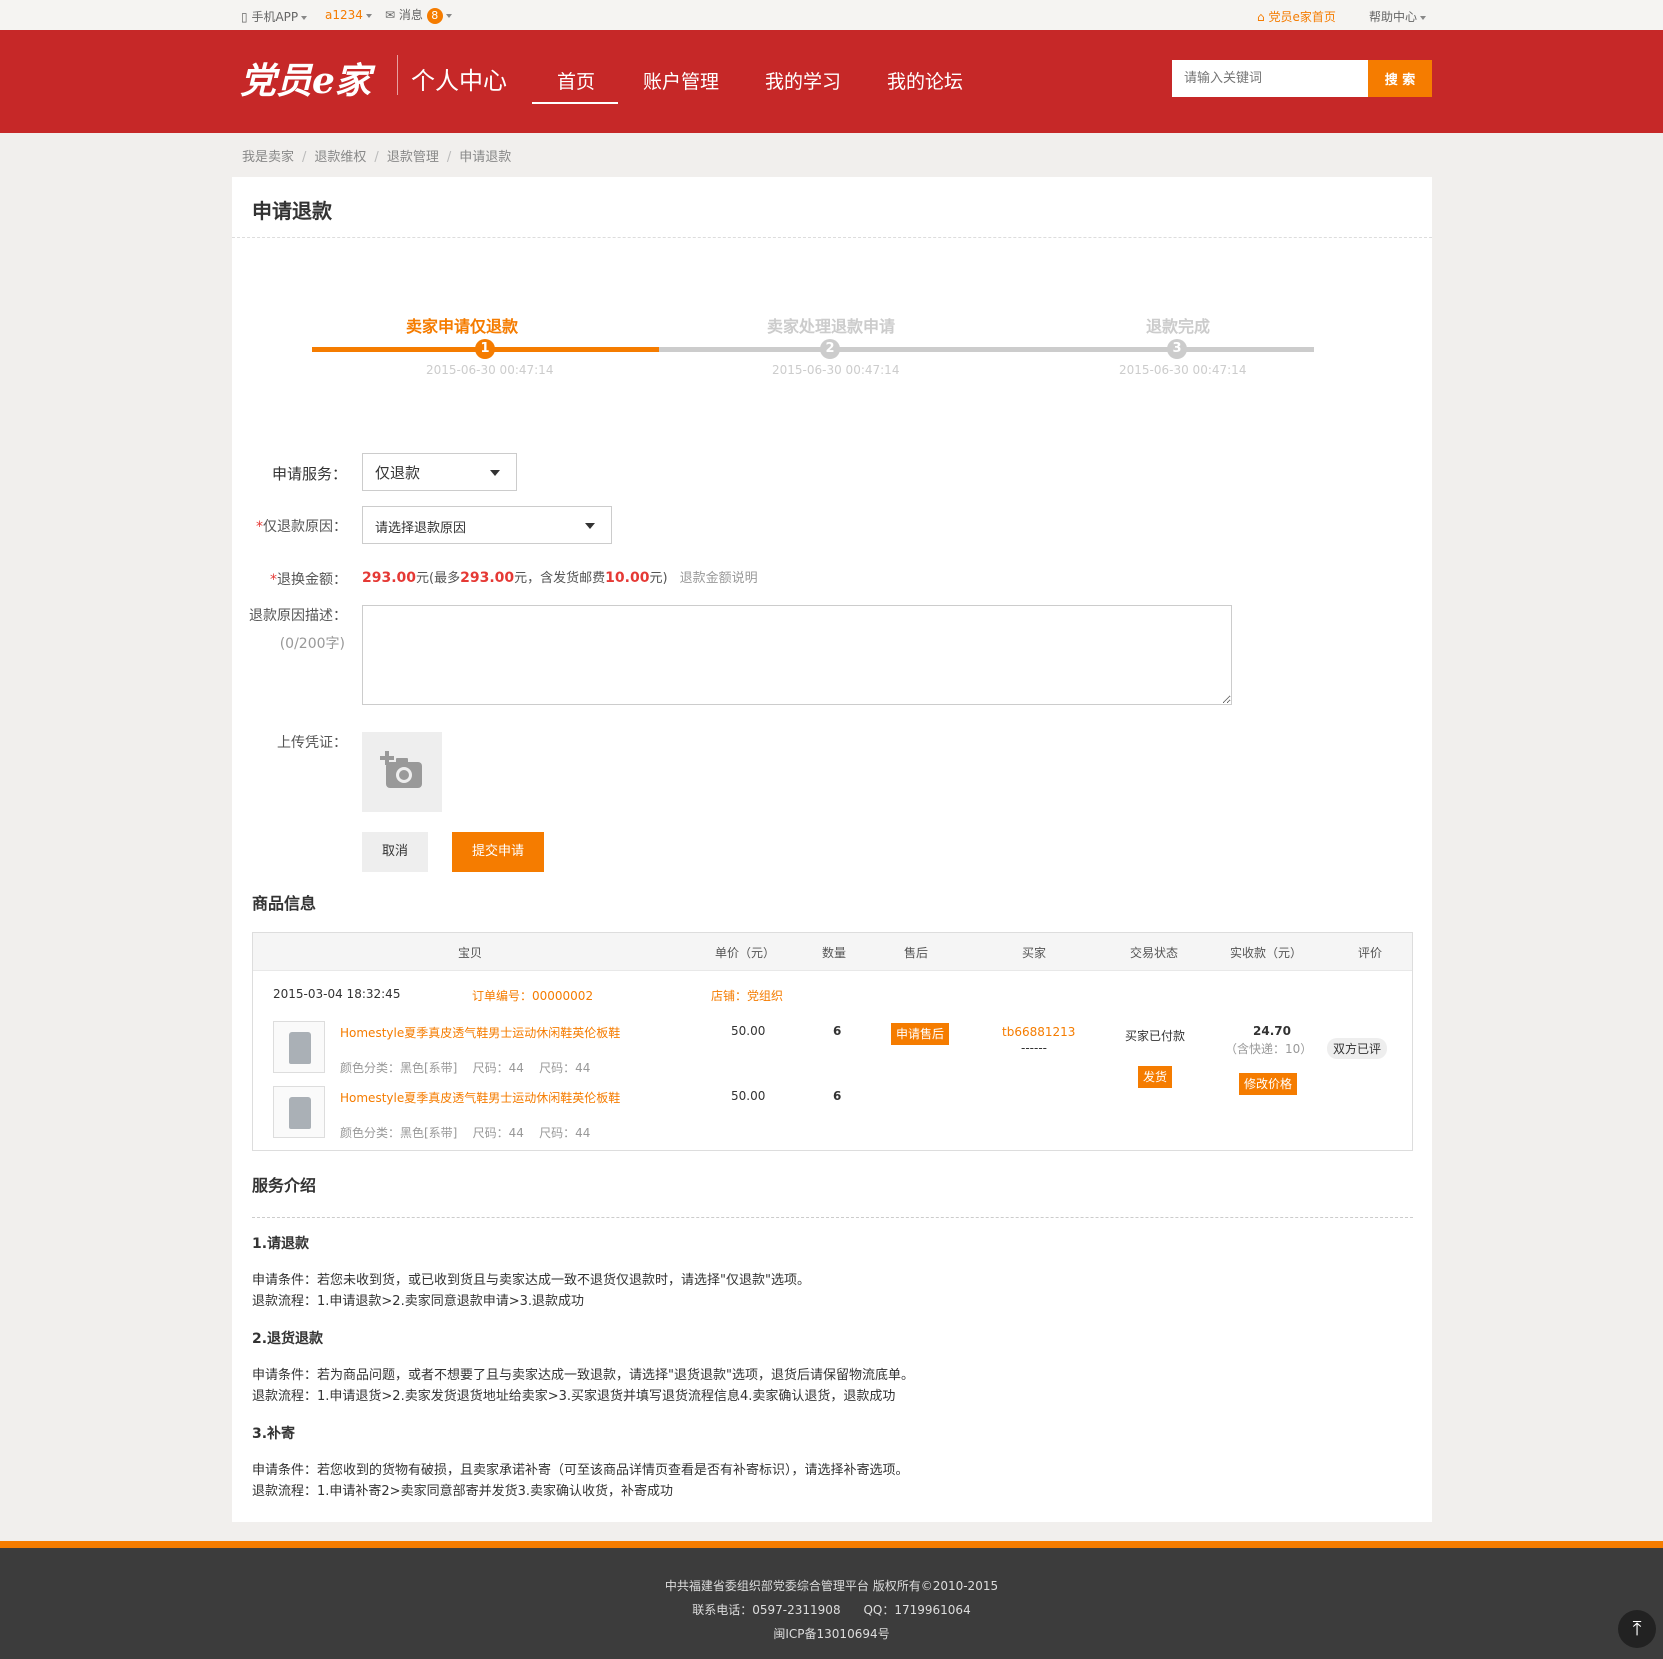  Describe the element at coordinates (438, 578) in the screenshot. I see `amount-text: 元(最多` at that location.